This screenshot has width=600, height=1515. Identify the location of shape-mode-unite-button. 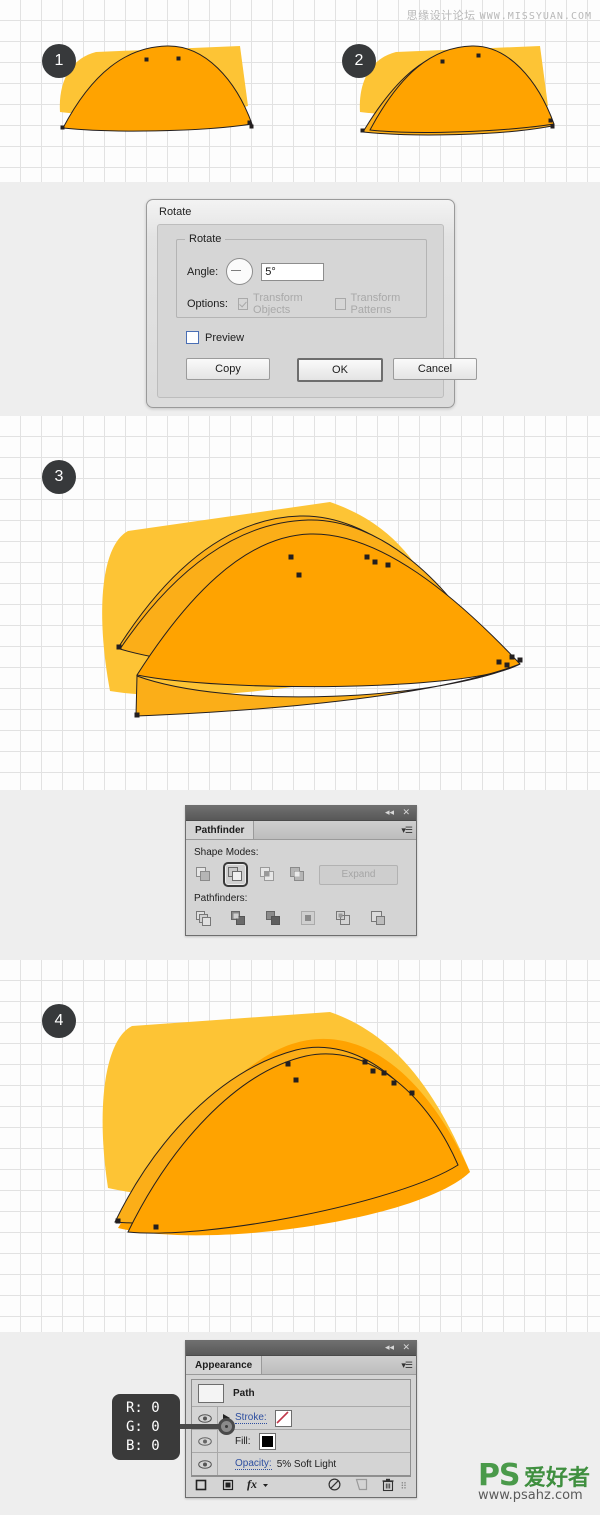
(203, 874).